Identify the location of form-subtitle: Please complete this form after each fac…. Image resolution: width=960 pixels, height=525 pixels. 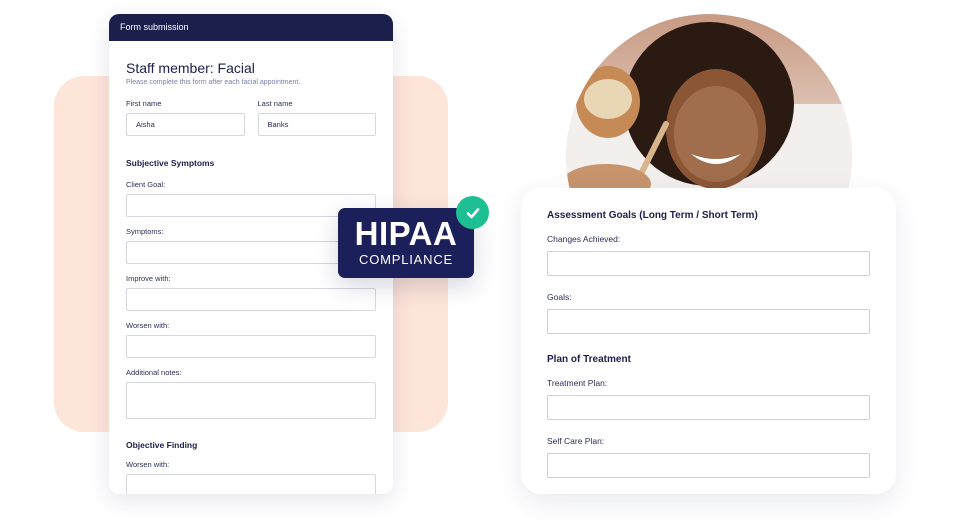
(213, 82).